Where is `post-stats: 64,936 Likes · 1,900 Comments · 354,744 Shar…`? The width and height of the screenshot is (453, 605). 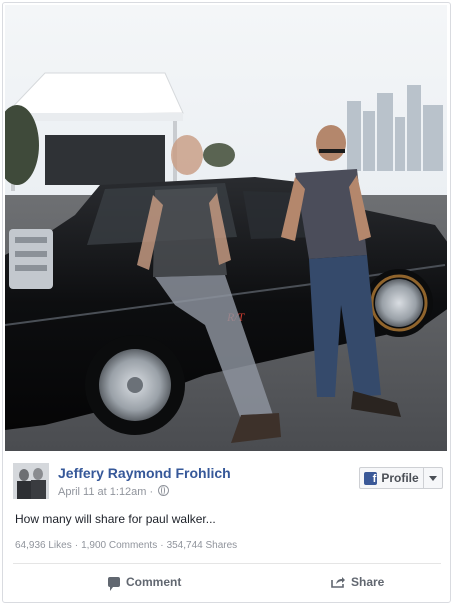 post-stats: 64,936 Likes · 1,900 Comments · 354,744 Shar… is located at coordinates (126, 545).